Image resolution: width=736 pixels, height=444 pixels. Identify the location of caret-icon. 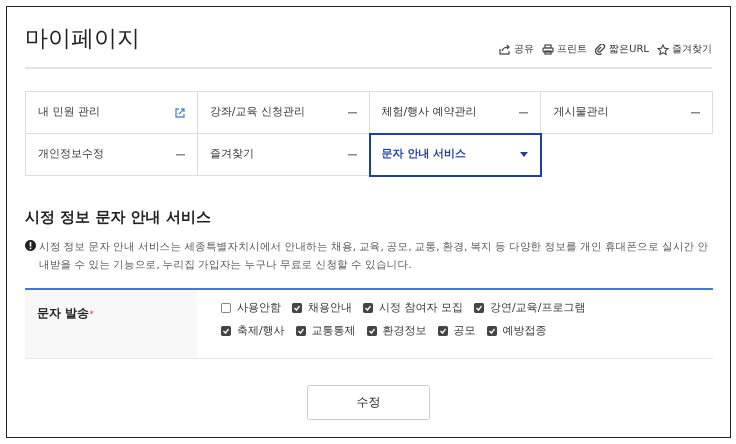
(524, 154).